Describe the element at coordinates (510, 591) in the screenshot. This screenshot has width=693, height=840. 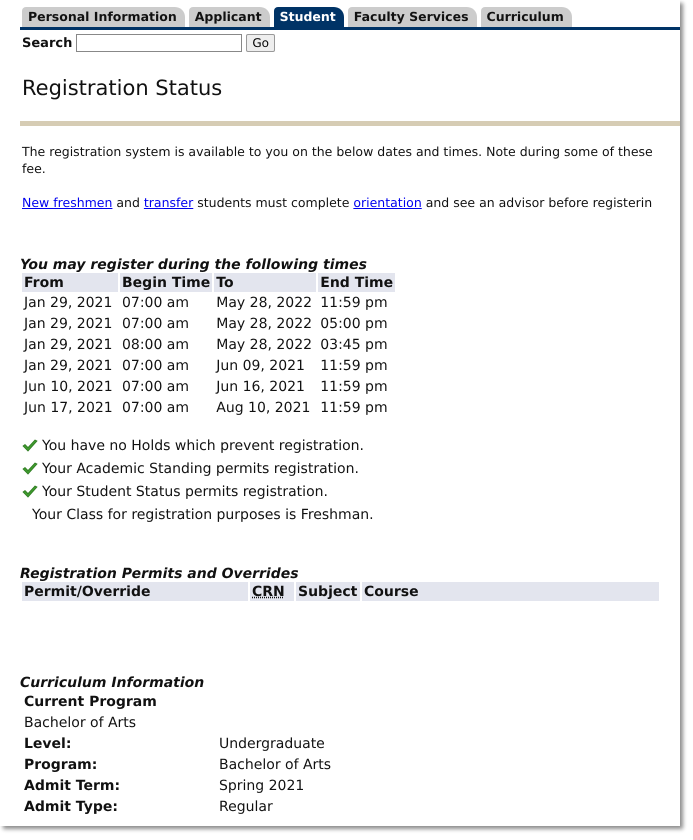
I see `column-header: Course` at that location.